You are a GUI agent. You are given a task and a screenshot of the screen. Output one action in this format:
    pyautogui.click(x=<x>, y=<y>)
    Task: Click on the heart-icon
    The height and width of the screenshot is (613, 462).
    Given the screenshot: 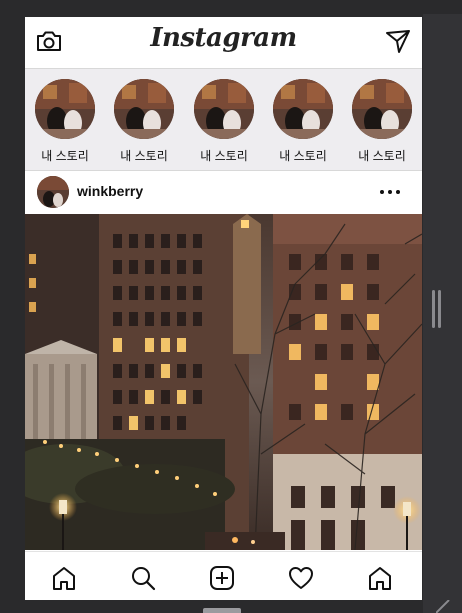 What is the action you would take?
    pyautogui.click(x=301, y=578)
    